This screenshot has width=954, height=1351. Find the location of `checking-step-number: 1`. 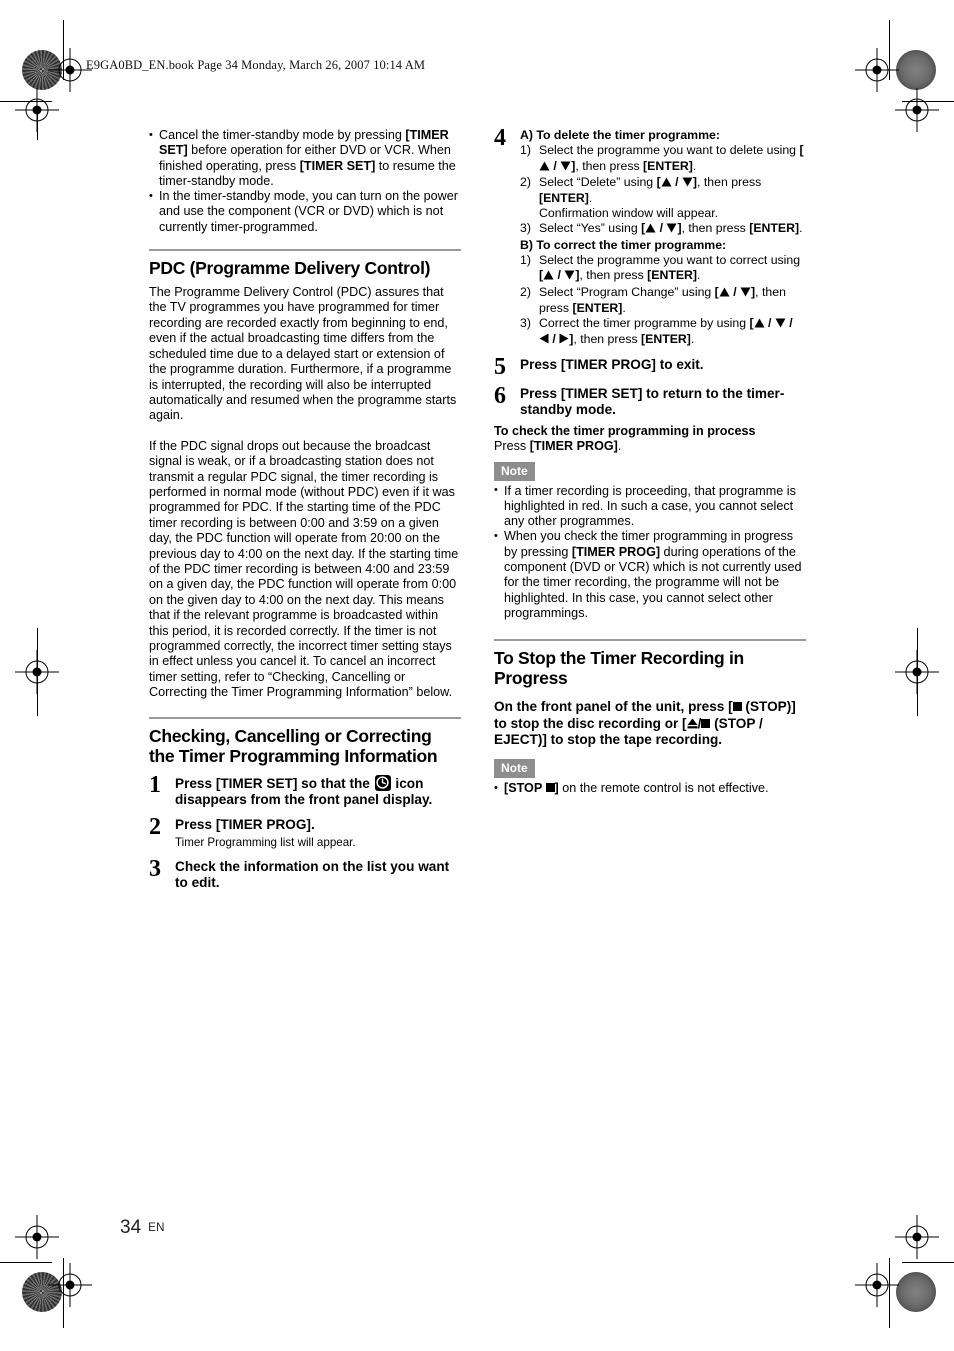

checking-step-number: 1 is located at coordinates (155, 784).